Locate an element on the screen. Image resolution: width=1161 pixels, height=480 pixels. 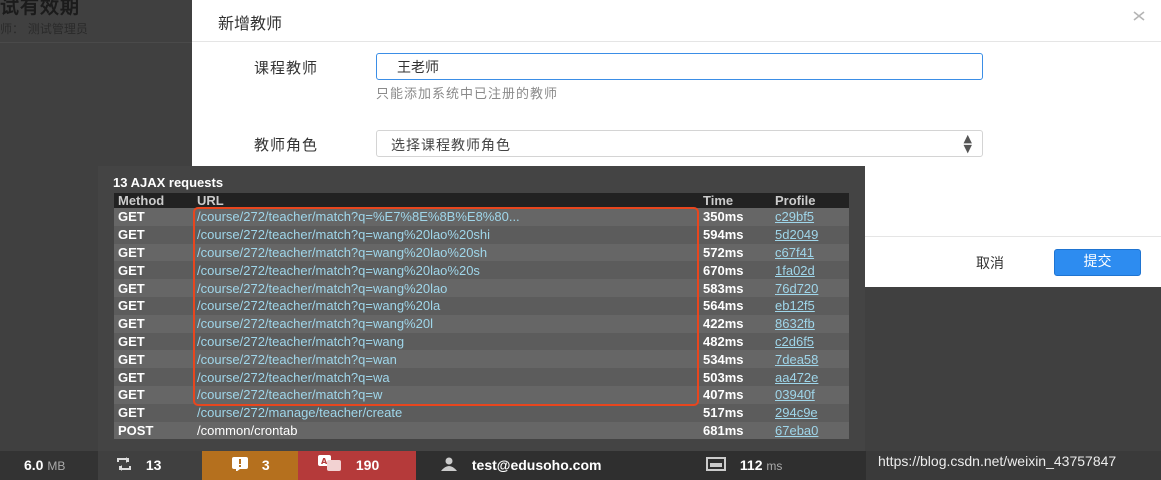
ajax-table-header-row: Method URL Time Profile is located at coordinates (481, 200).